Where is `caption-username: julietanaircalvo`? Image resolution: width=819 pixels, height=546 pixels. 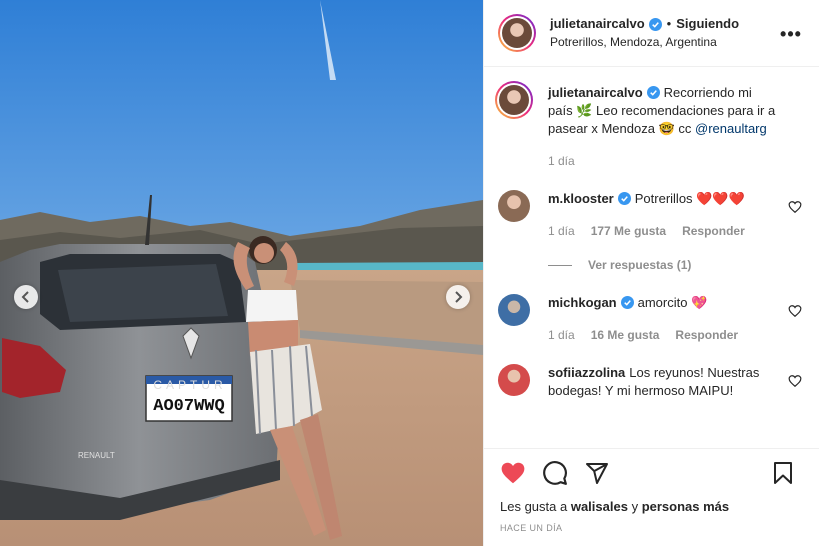
caption-username: julietanaircalvo is located at coordinates (595, 92).